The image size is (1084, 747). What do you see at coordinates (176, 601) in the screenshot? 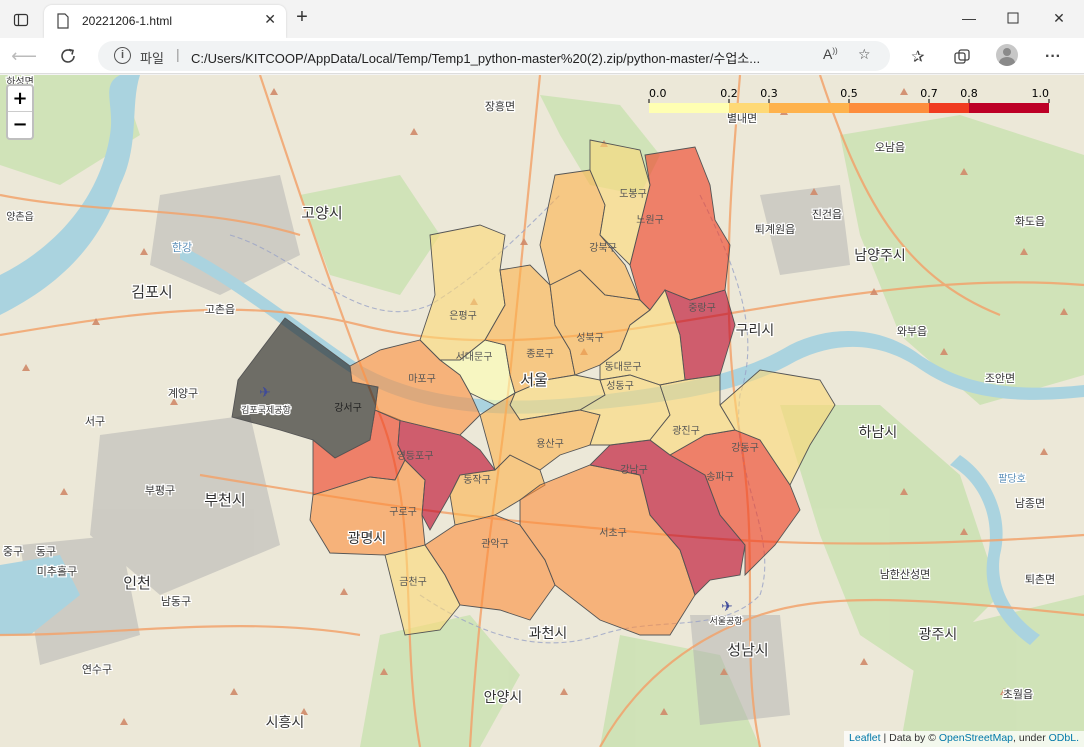
I see `place-label: 남동구` at bounding box center [176, 601].